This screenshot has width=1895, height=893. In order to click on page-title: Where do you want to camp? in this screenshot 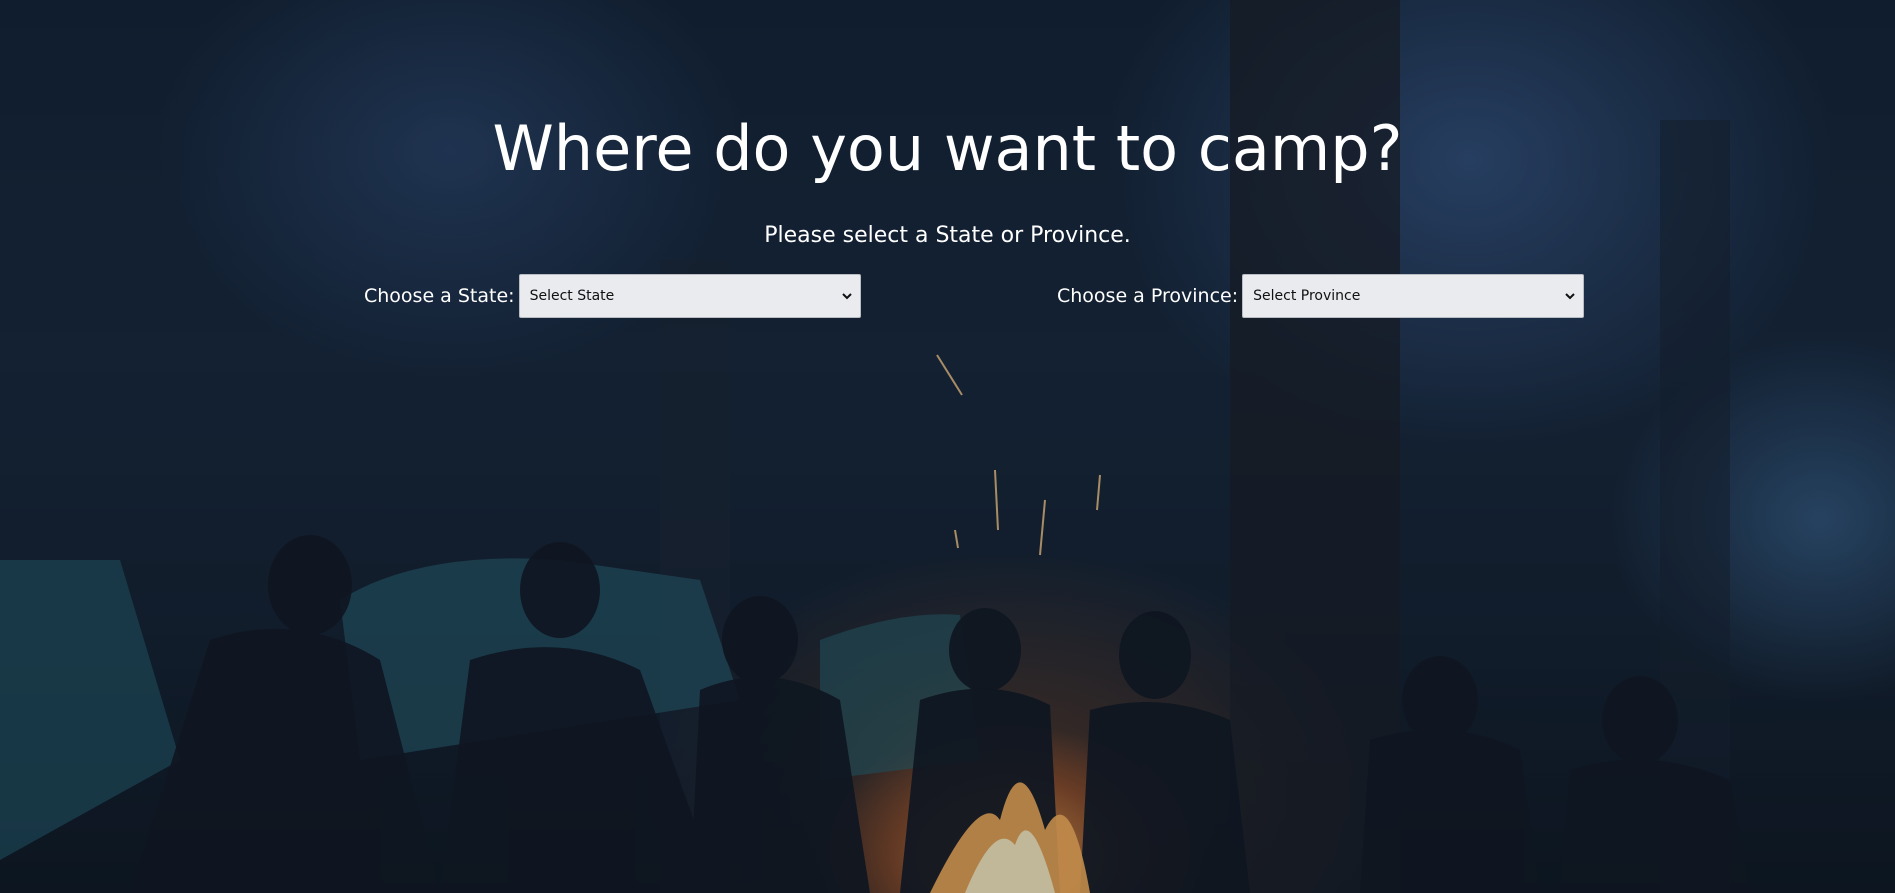, I will do `click(947, 148)`.